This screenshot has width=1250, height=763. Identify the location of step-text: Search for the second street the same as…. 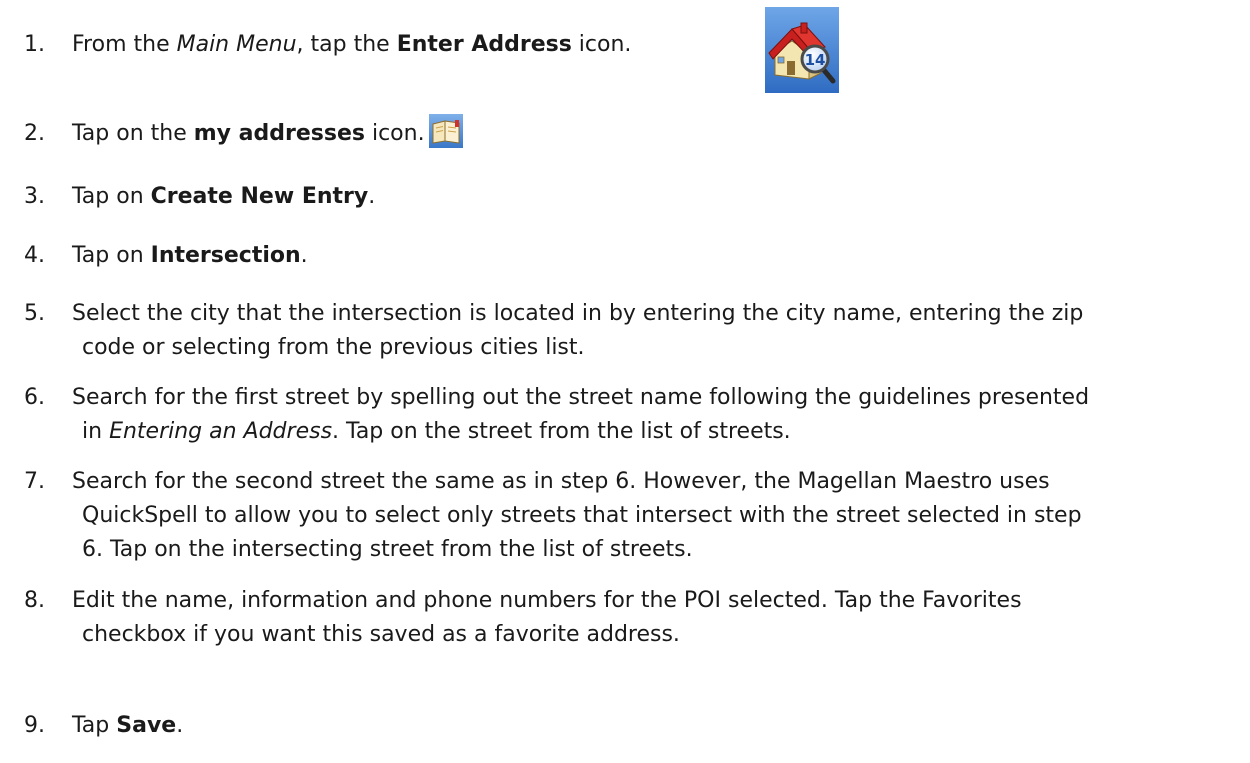
(577, 515).